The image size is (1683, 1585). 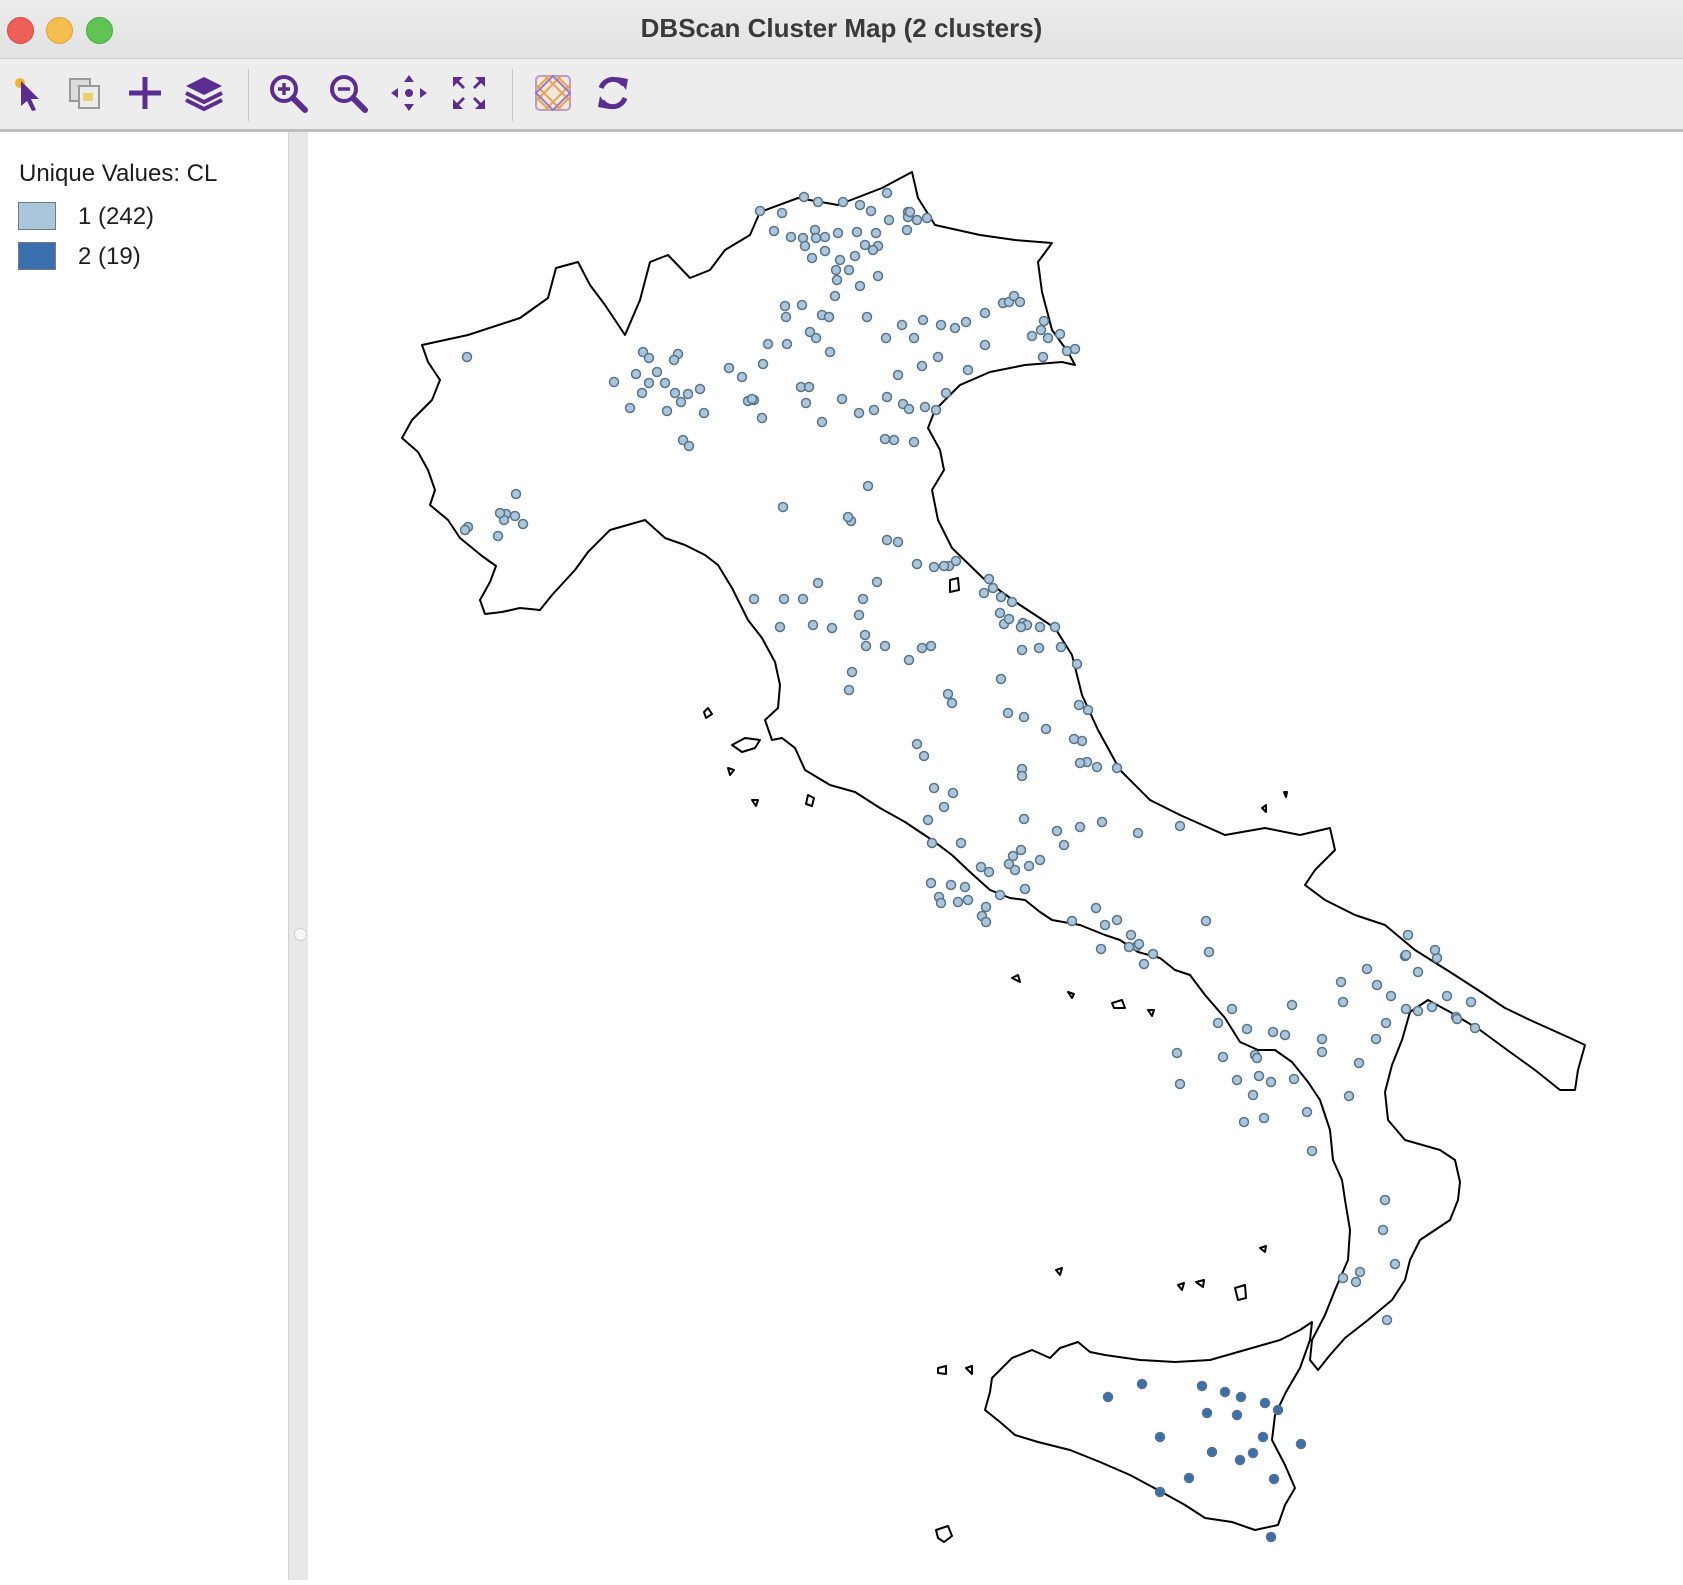 I want to click on basemap-button, so click(x=553, y=93).